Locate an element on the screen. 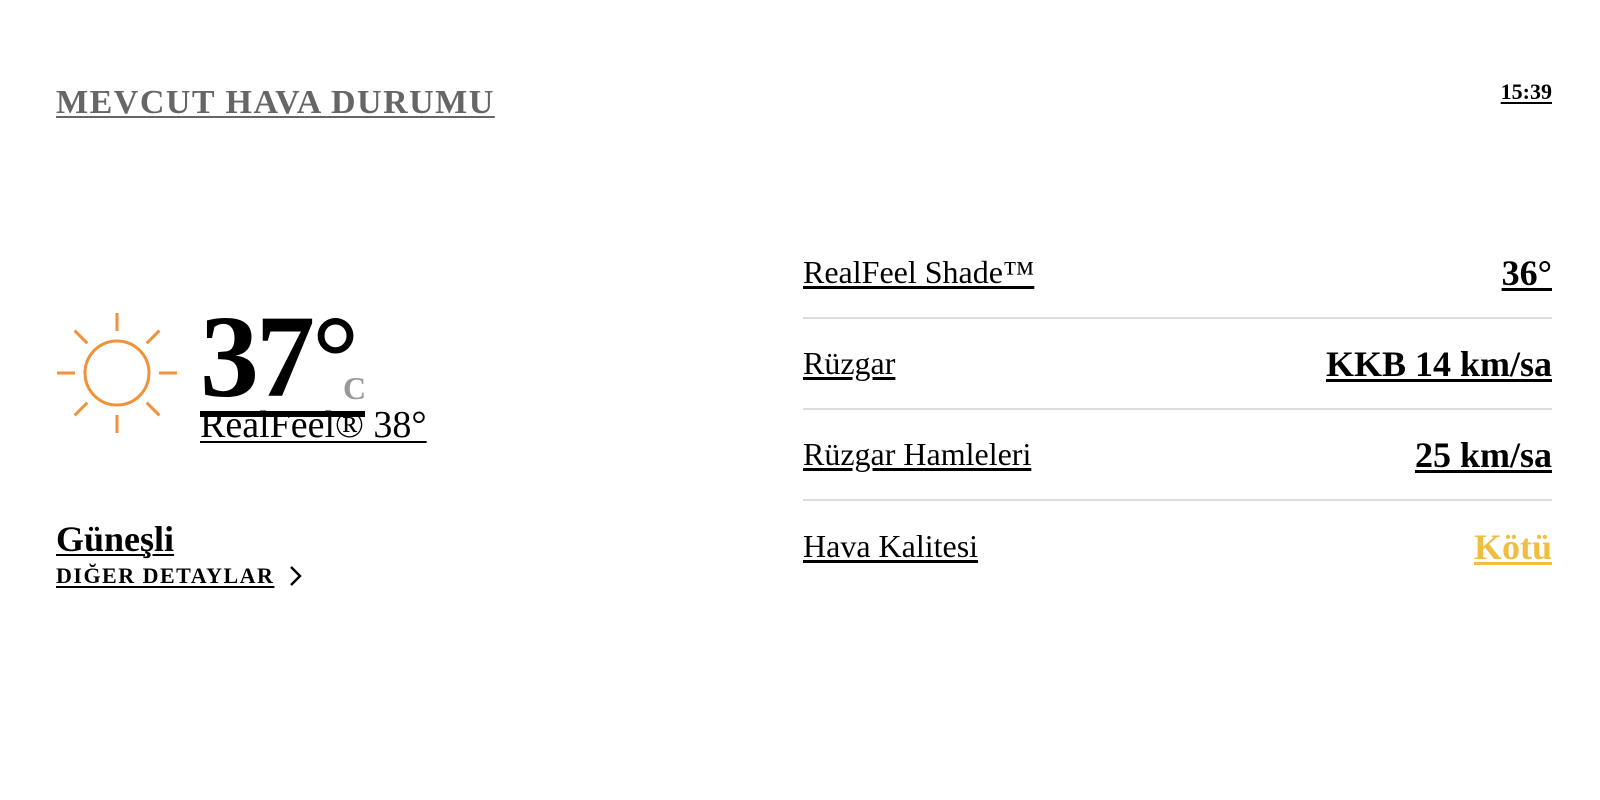 The width and height of the screenshot is (1600, 800). temperature-display: 37° C is located at coordinates (285, 358).